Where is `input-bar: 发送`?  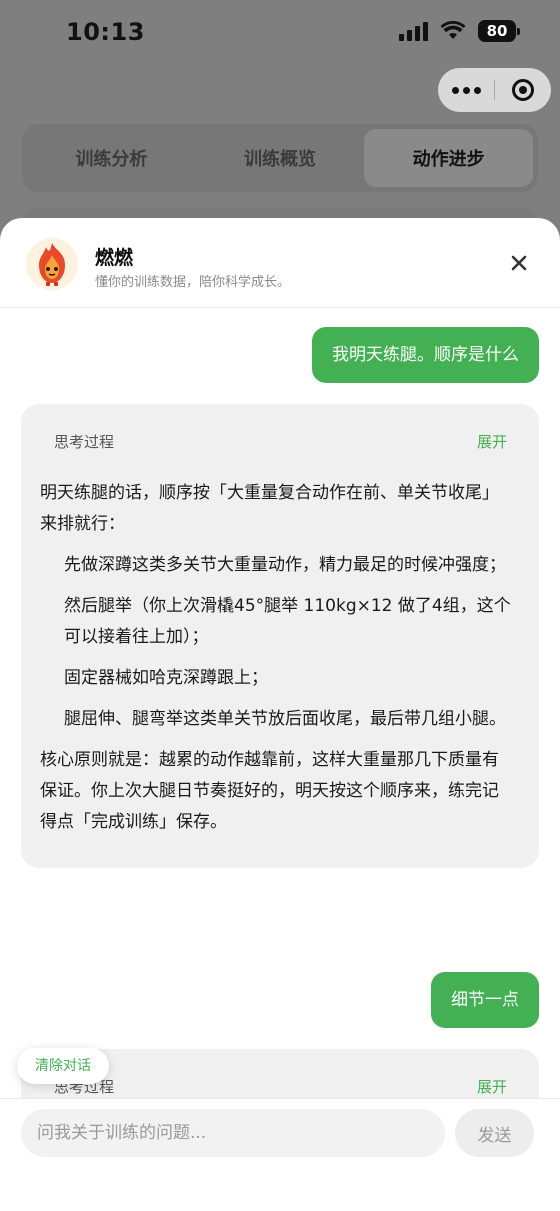
input-bar: 发送 is located at coordinates (280, 1154).